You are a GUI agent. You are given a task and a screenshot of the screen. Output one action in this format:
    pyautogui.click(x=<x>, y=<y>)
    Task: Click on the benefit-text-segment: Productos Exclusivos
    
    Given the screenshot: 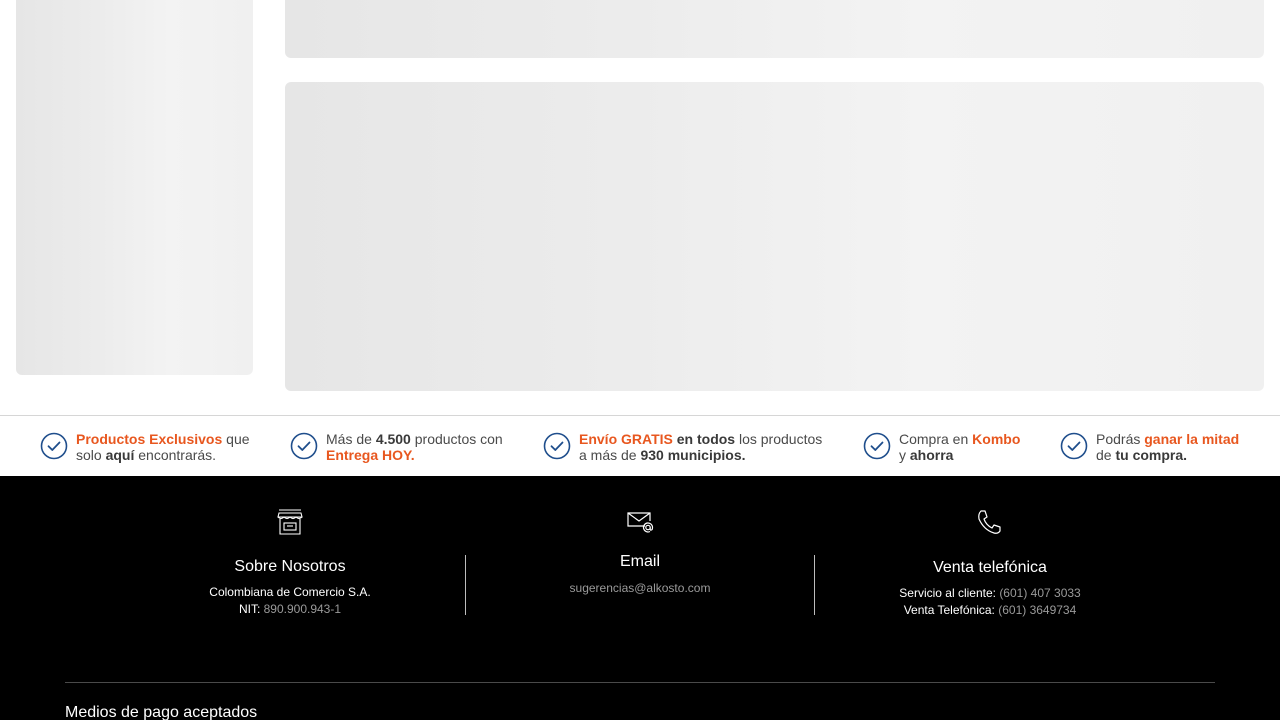 What is the action you would take?
    pyautogui.click(x=149, y=439)
    